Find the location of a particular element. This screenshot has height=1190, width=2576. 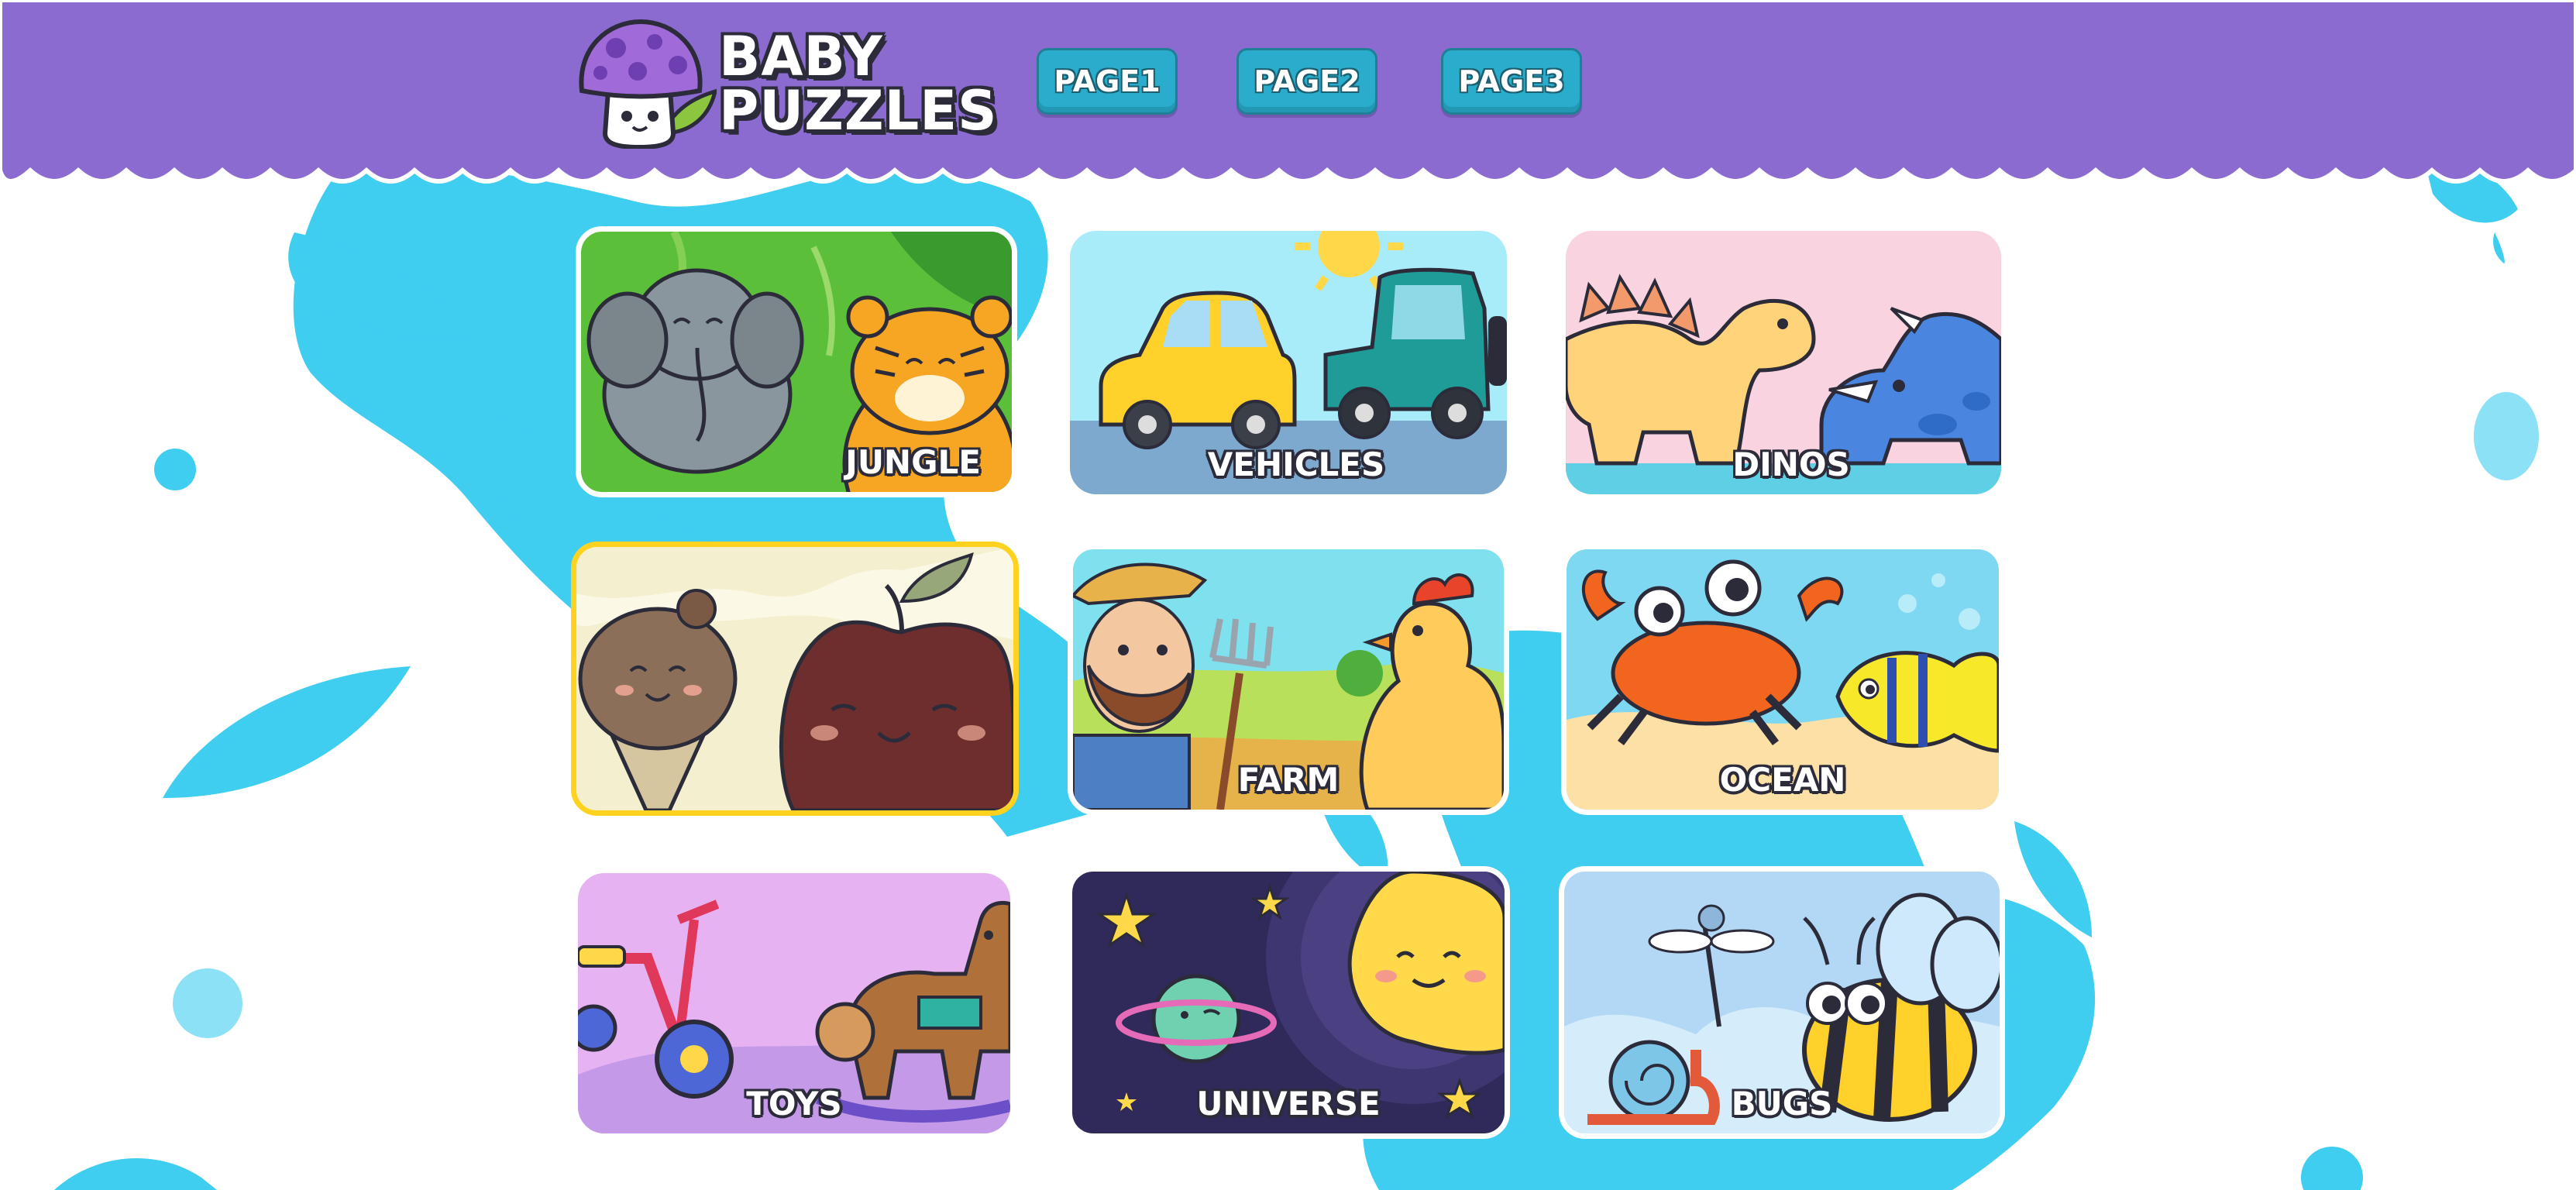

food-illustration is located at coordinates (794, 679).